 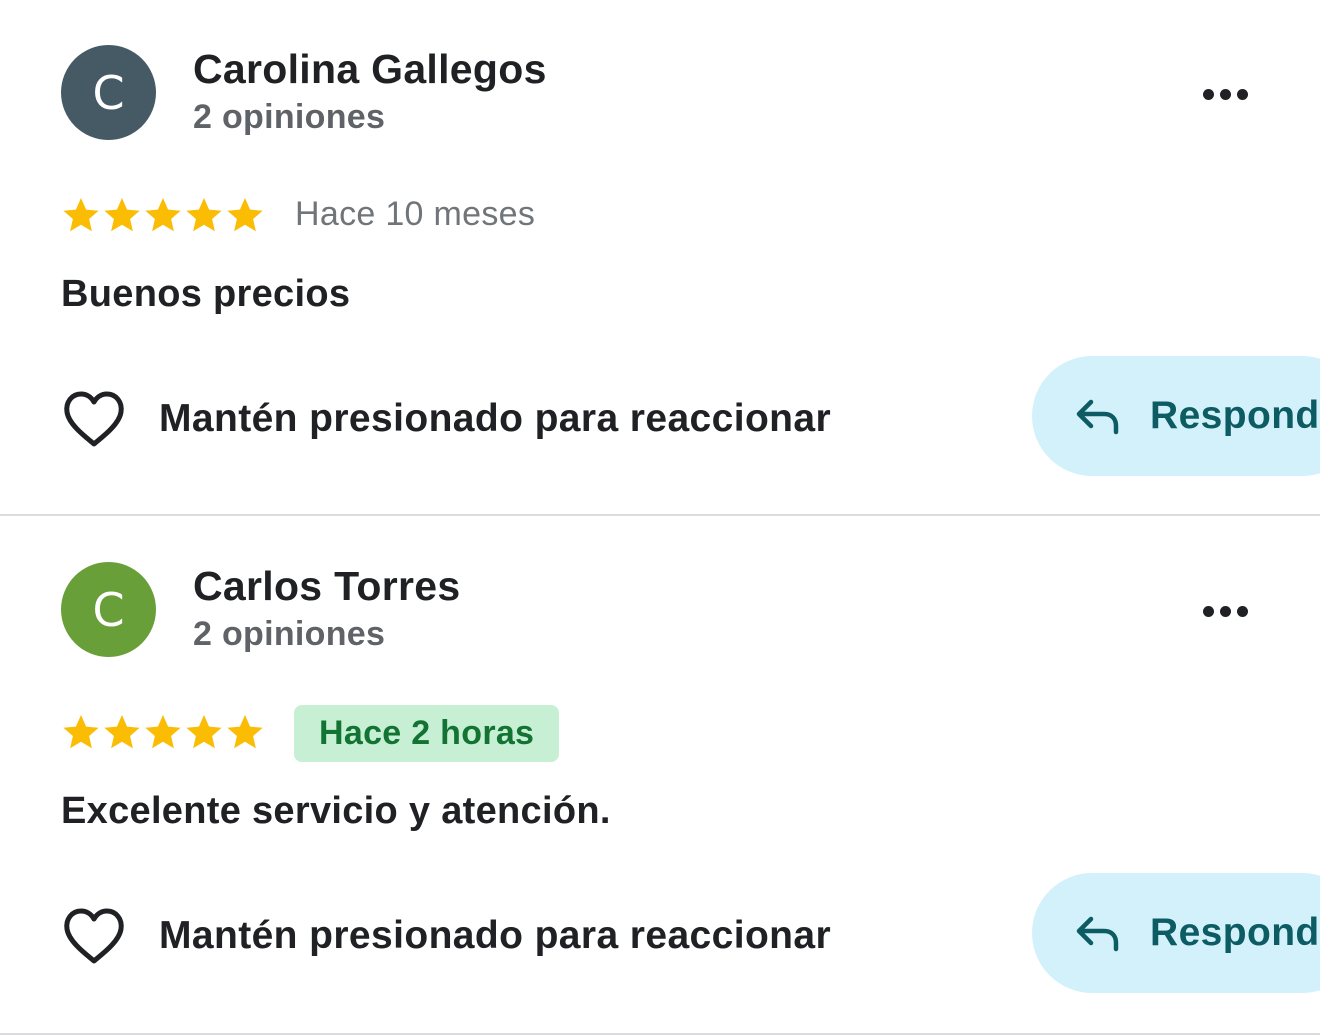 What do you see at coordinates (326, 586) in the screenshot?
I see `author-name: Carlos Torres` at bounding box center [326, 586].